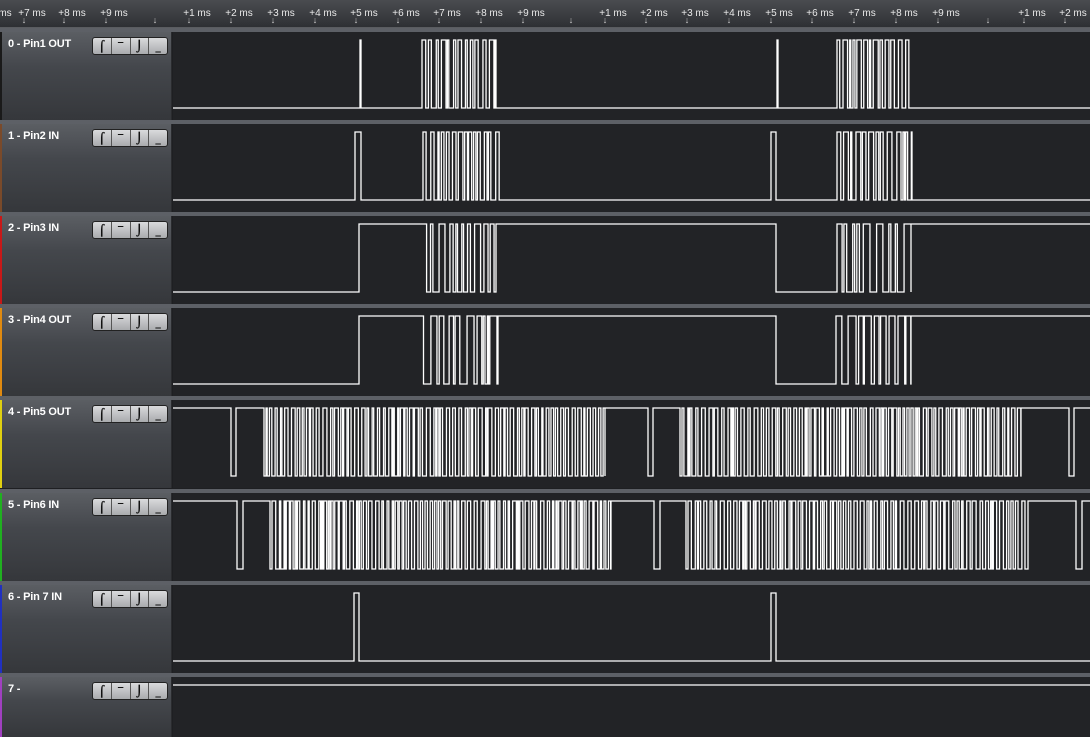  What do you see at coordinates (33, 505) in the screenshot?
I see `channel-label: 5 - Pin6 IN` at bounding box center [33, 505].